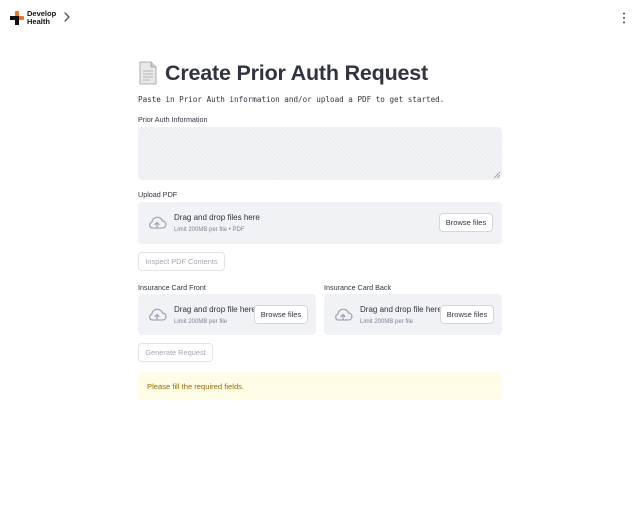 This screenshot has width=640, height=528. I want to click on card-back-dropzone-limit: Limit 200MB per file, so click(387, 322).